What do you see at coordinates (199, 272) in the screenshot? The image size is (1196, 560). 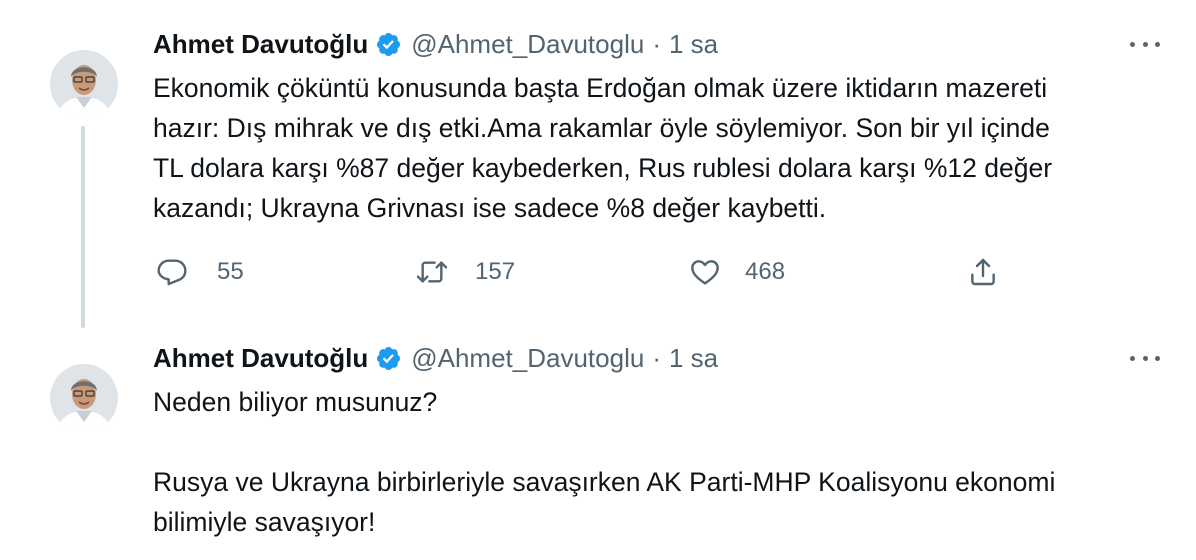 I see `reply-button: 55` at bounding box center [199, 272].